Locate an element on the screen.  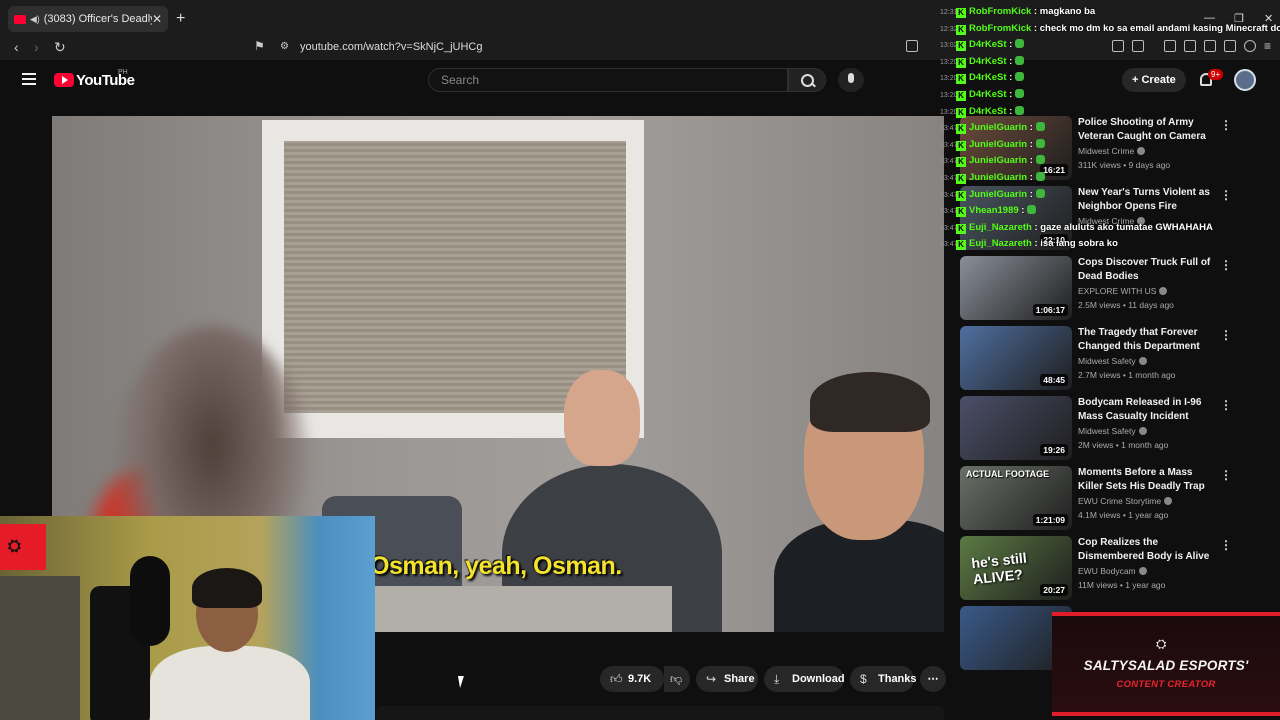
view-meta: 4.1M views • 1 year ago is located at coordinates (1123, 515).